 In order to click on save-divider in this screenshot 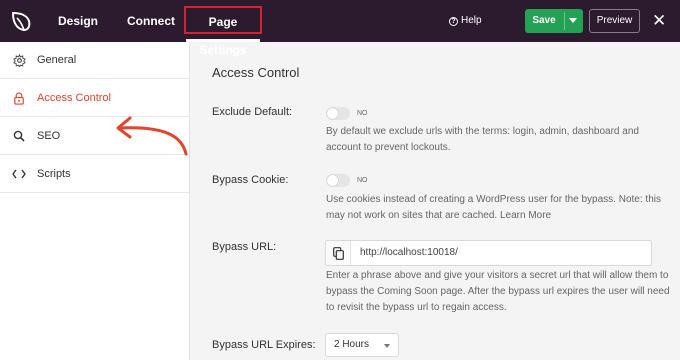, I will do `click(564, 21)`.